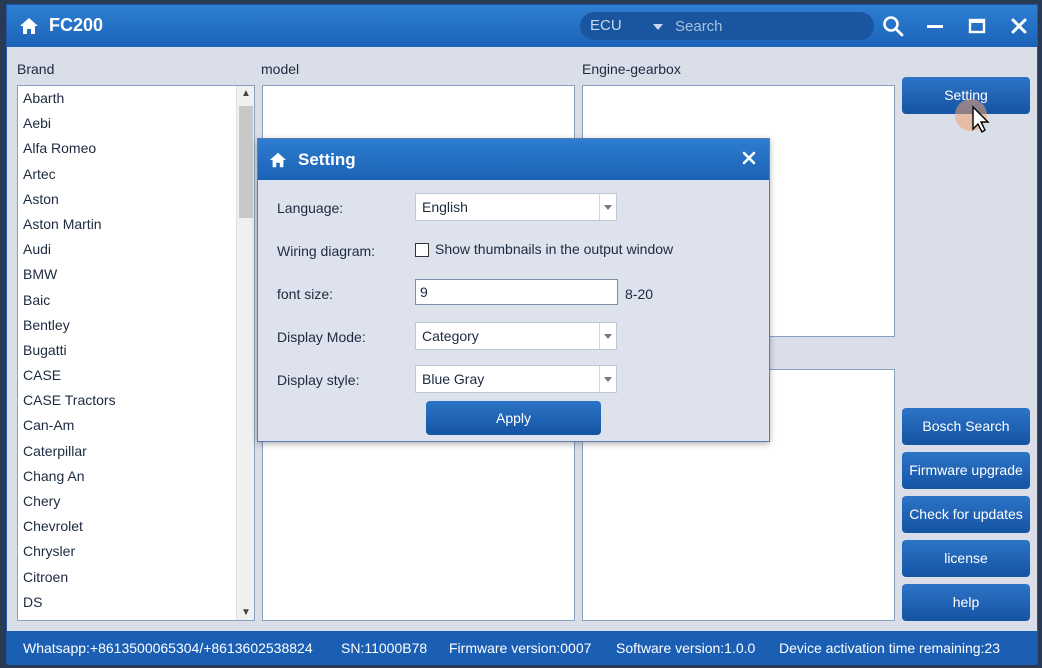 The image size is (1042, 668). I want to click on title-bar: FC200 ECU, so click(522, 26).